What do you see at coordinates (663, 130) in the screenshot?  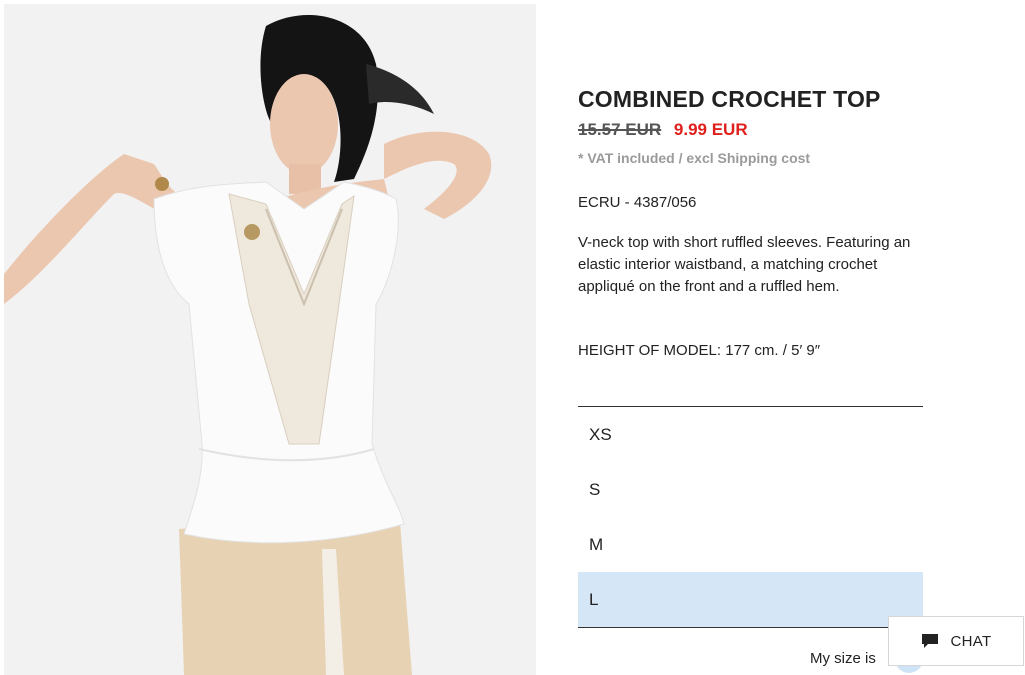 I see `price-block: 15.57 EUR 9.99 EUR` at bounding box center [663, 130].